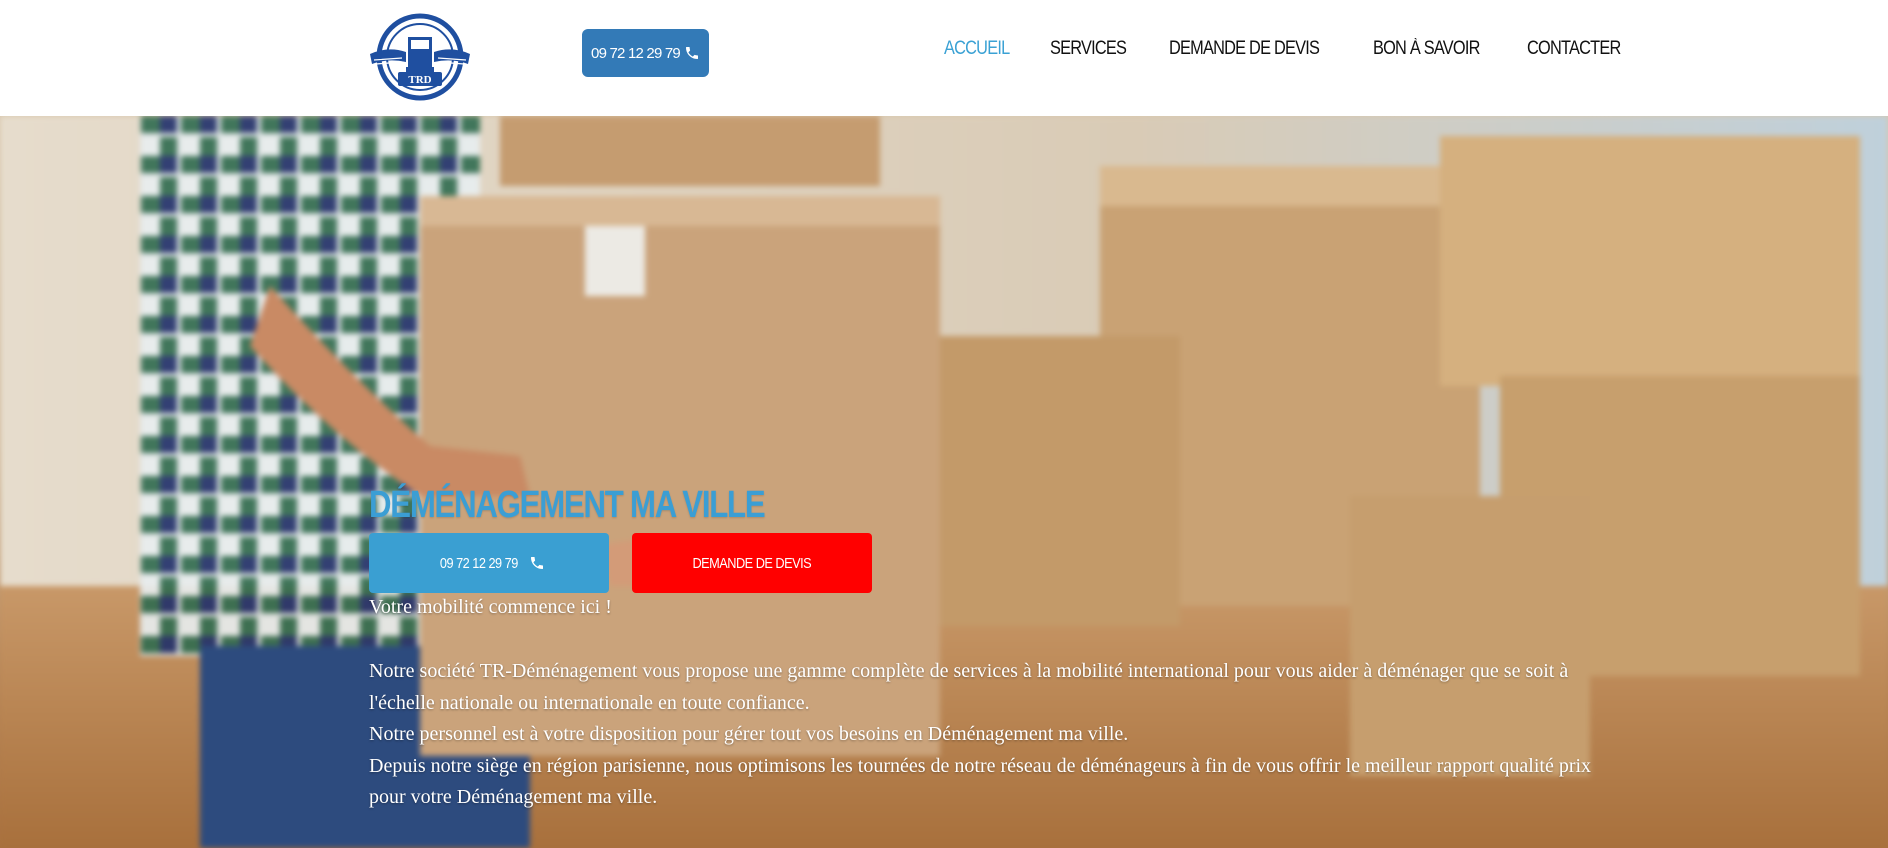 This screenshot has height=848, width=1888. I want to click on hero-phone-label: 09 72 12 29 79, so click(479, 563).